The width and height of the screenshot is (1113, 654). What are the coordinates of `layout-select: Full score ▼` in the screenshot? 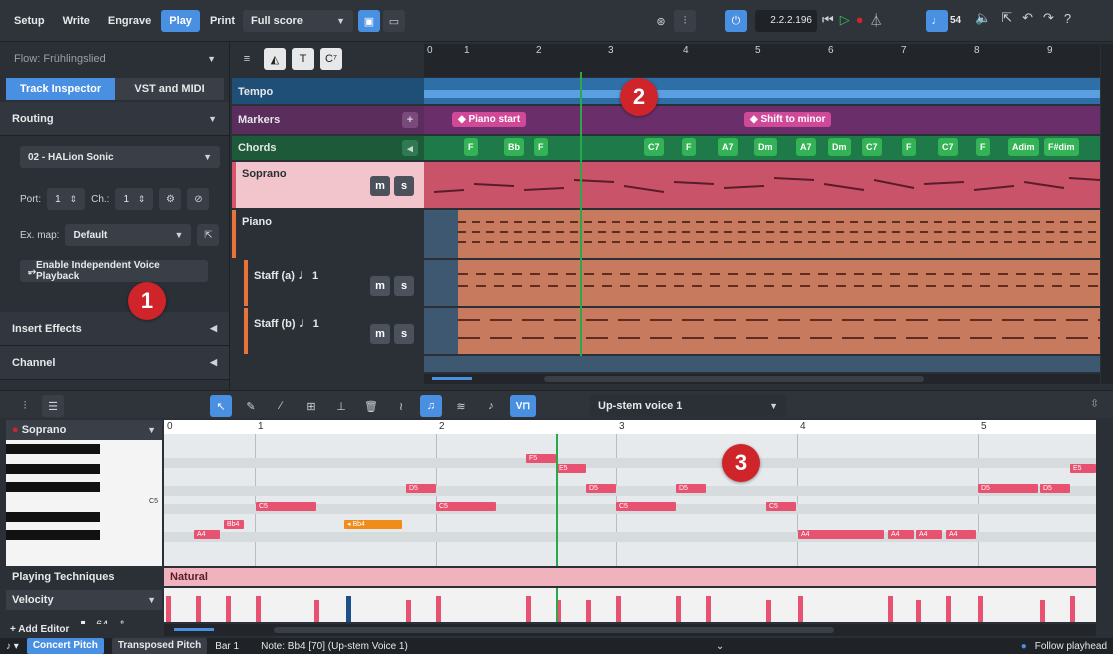 It's located at (298, 21).